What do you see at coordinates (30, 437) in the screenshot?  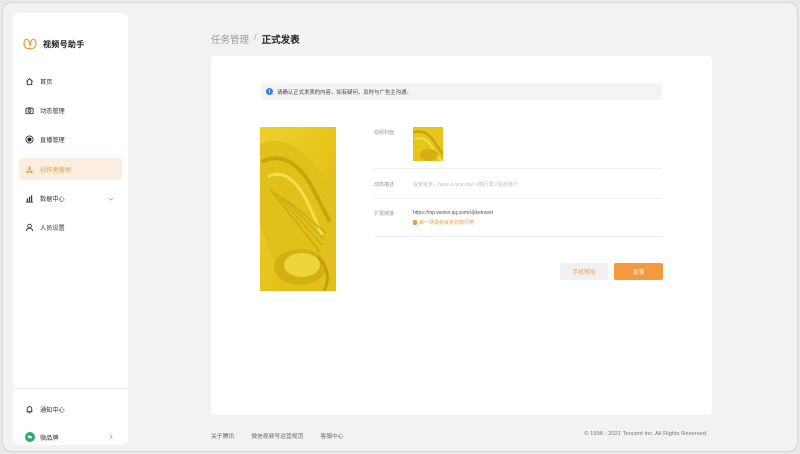 I see `brand-badge-icon` at bounding box center [30, 437].